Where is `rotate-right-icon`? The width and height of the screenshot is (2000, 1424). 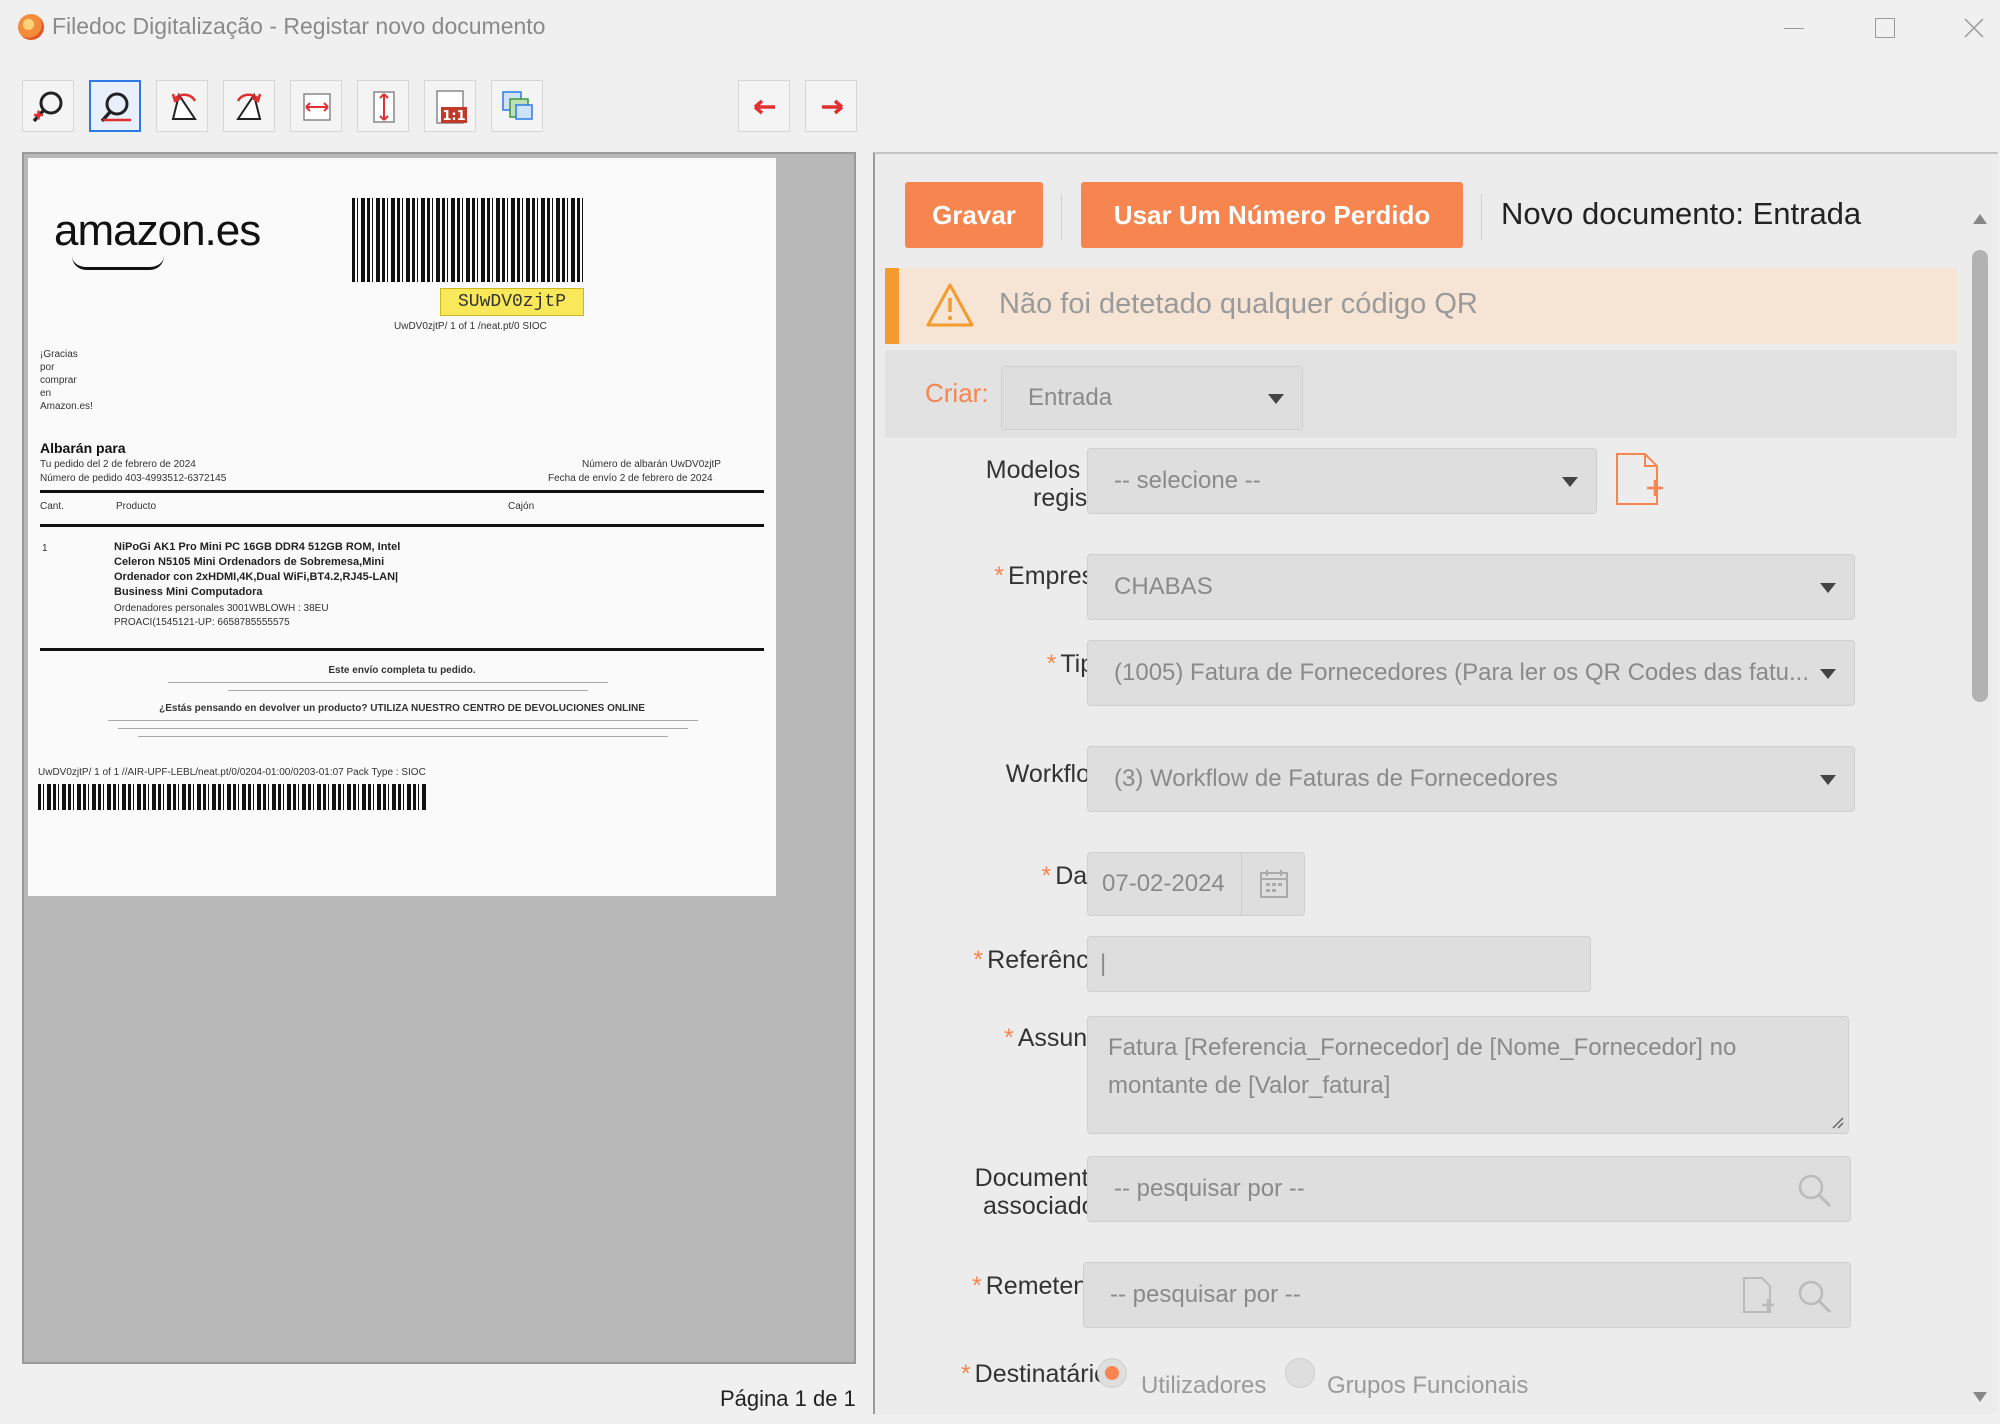 rotate-right-icon is located at coordinates (249, 106).